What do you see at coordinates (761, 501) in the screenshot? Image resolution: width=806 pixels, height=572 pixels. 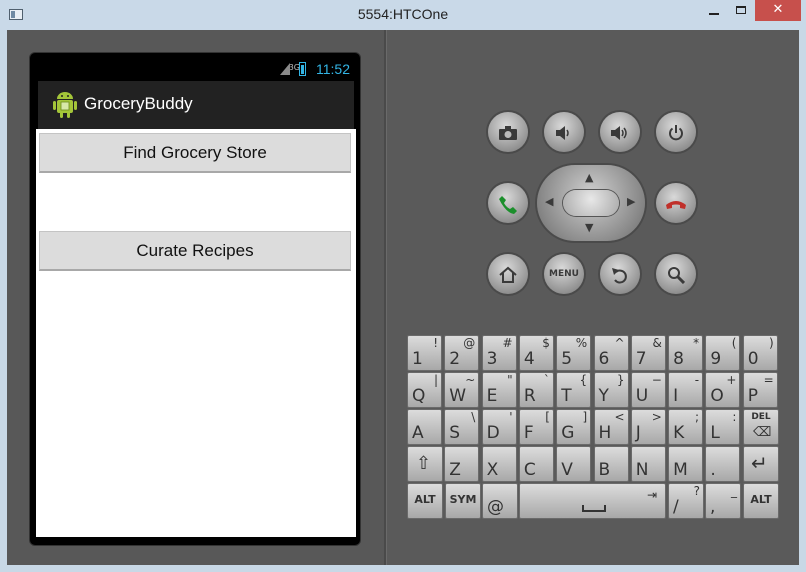 I see `key-alt-right: ALT` at bounding box center [761, 501].